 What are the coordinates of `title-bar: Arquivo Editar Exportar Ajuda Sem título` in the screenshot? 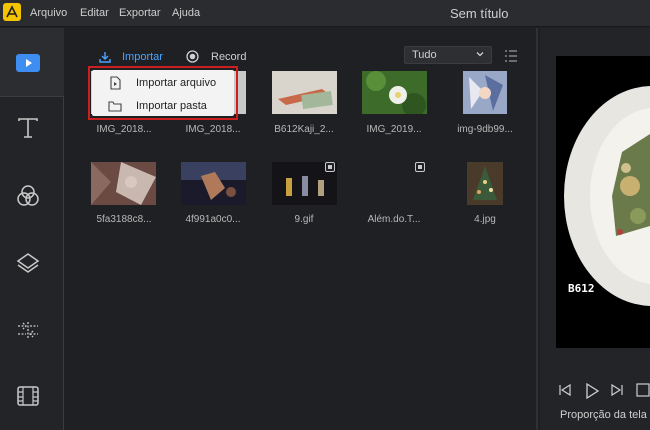 It's located at (325, 13).